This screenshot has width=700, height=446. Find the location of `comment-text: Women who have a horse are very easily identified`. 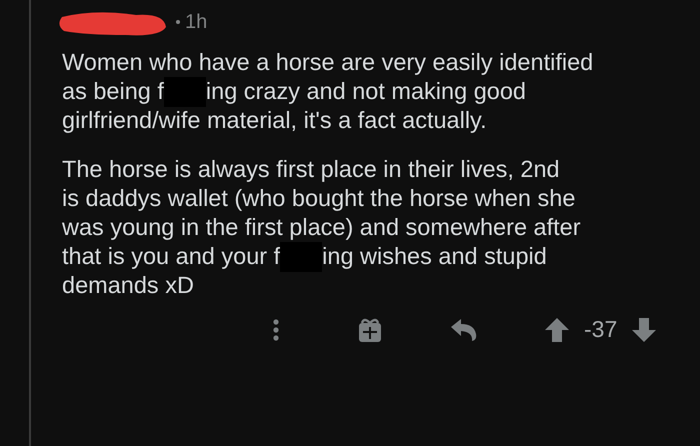

comment-text: Women who have a horse are very easily identified is located at coordinates (328, 62).